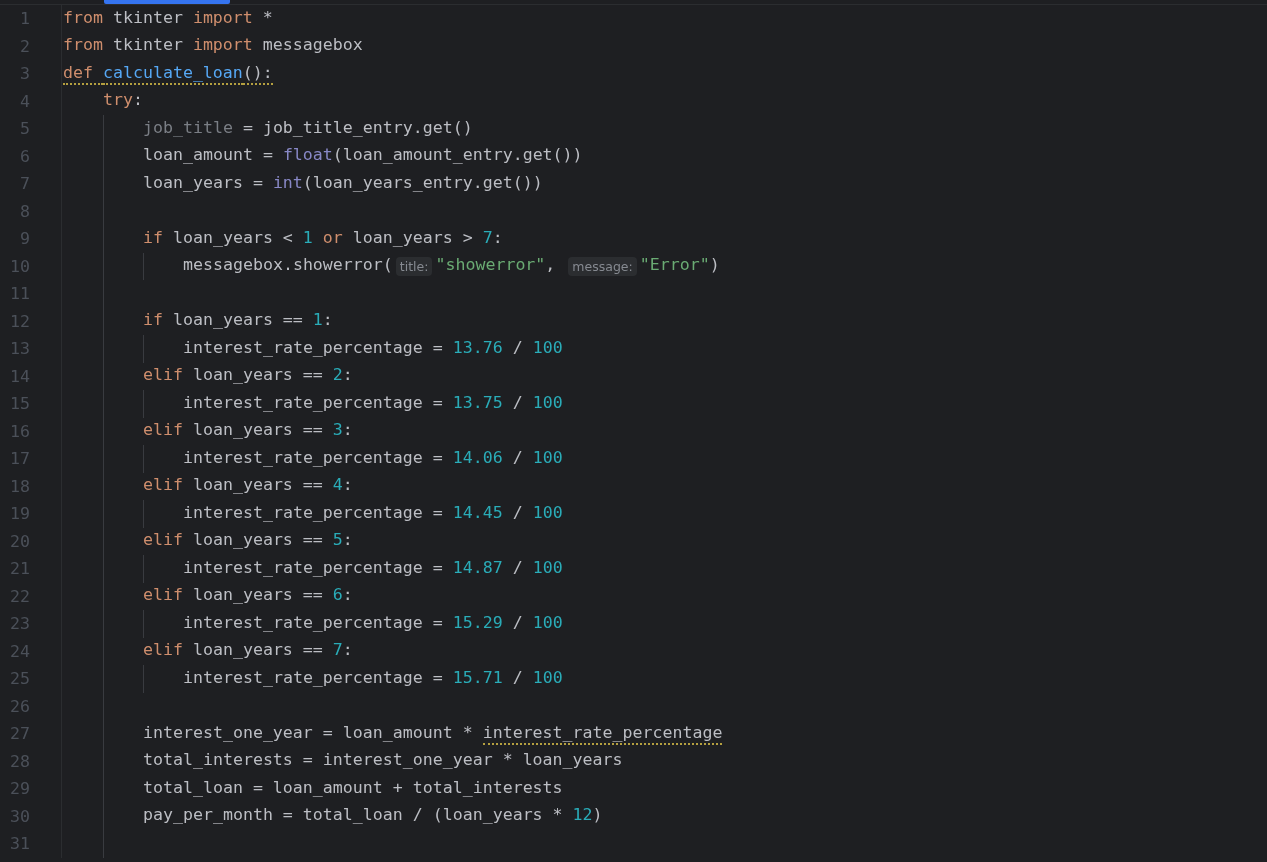  What do you see at coordinates (123, 101) in the screenshot?
I see `code-text: try:` at bounding box center [123, 101].